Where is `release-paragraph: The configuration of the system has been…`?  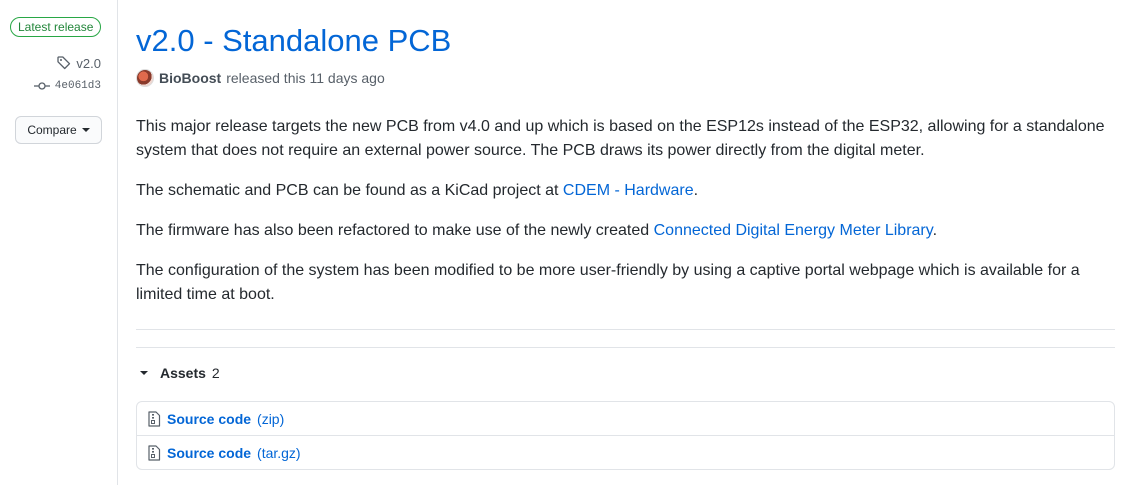 release-paragraph: The configuration of the system has been… is located at coordinates (608, 282).